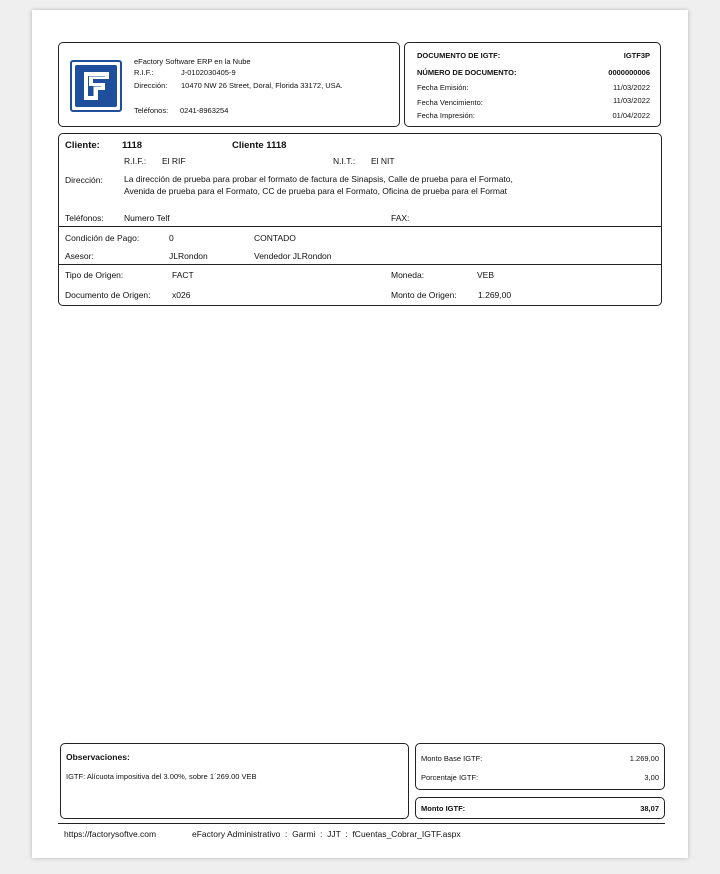 The width and height of the screenshot is (720, 874). I want to click on total-igtf-label: Monto IGTF:, so click(443, 808).